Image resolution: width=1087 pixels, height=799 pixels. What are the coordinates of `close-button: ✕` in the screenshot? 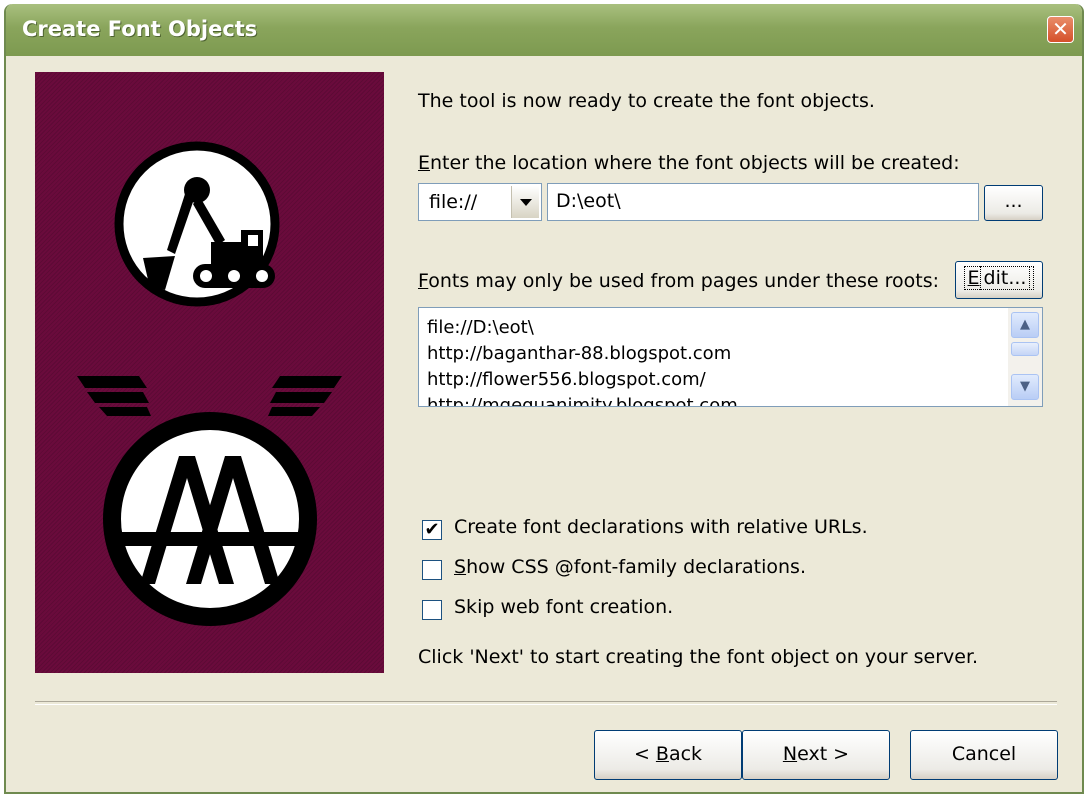 It's located at (1060, 29).